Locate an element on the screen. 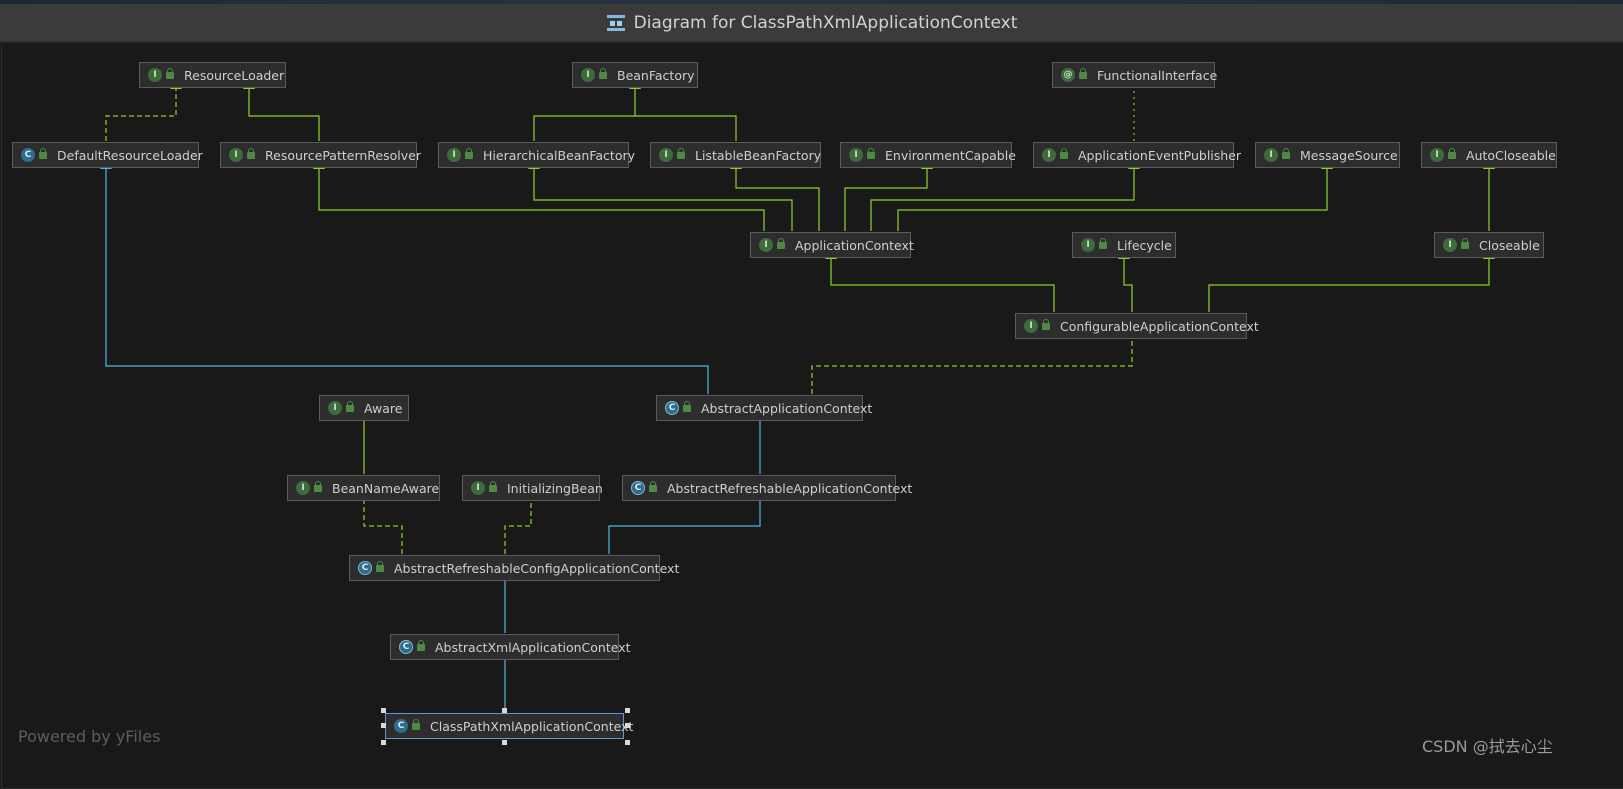 Image resolution: width=1623 pixels, height=789 pixels. node-label: ApplicationEventPublisher is located at coordinates (1160, 155).